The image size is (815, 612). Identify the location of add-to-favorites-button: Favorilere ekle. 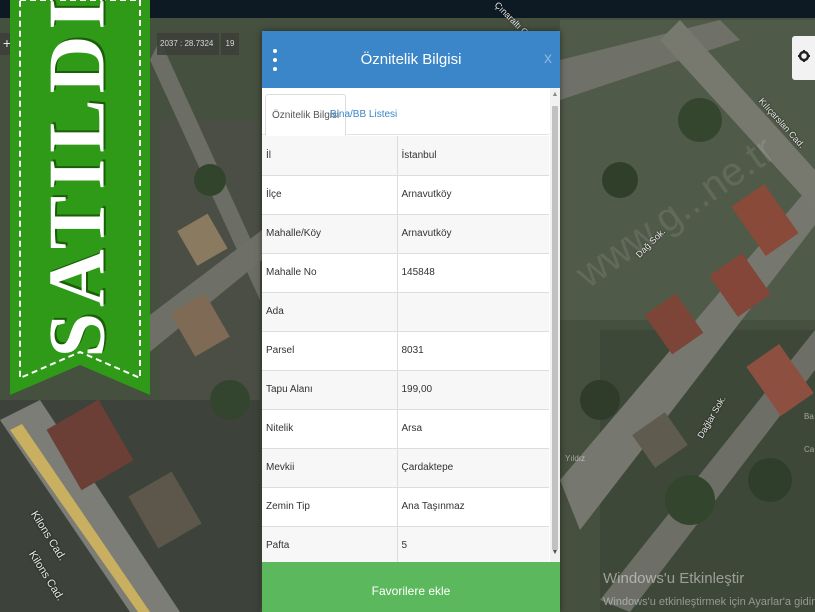
(411, 587).